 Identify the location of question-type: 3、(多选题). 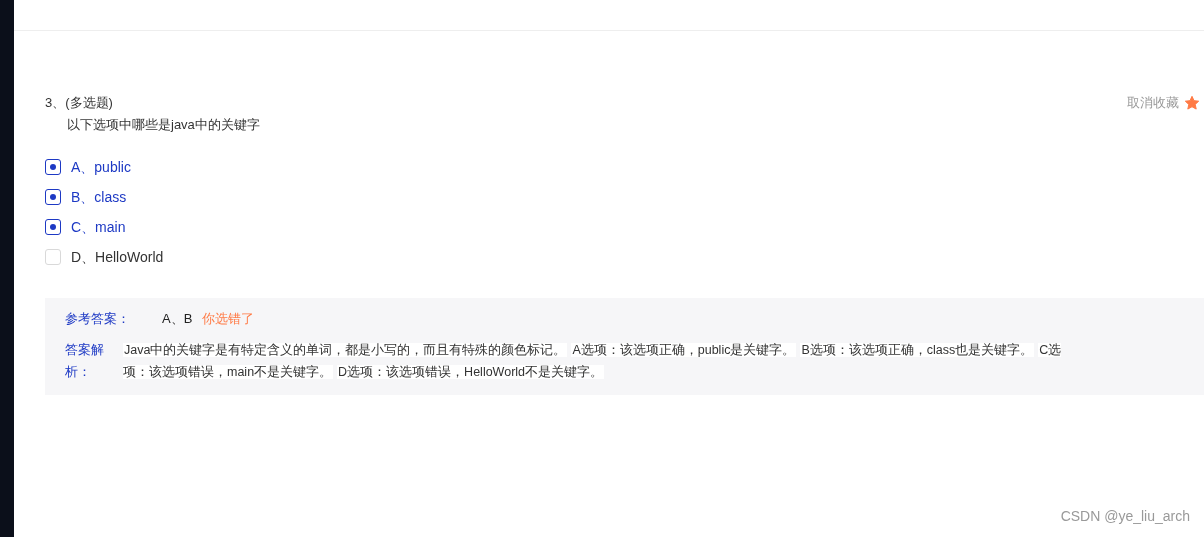
(79, 103).